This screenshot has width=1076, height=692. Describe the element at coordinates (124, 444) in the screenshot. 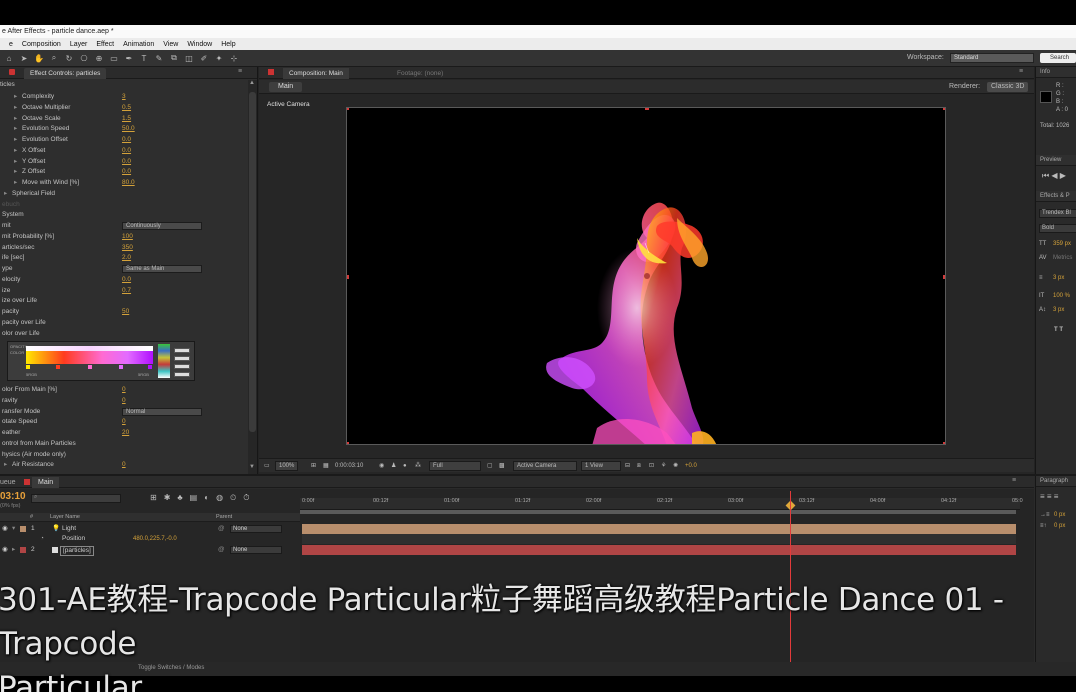

I see `effect-property-row: ontrol from Main Particles` at that location.